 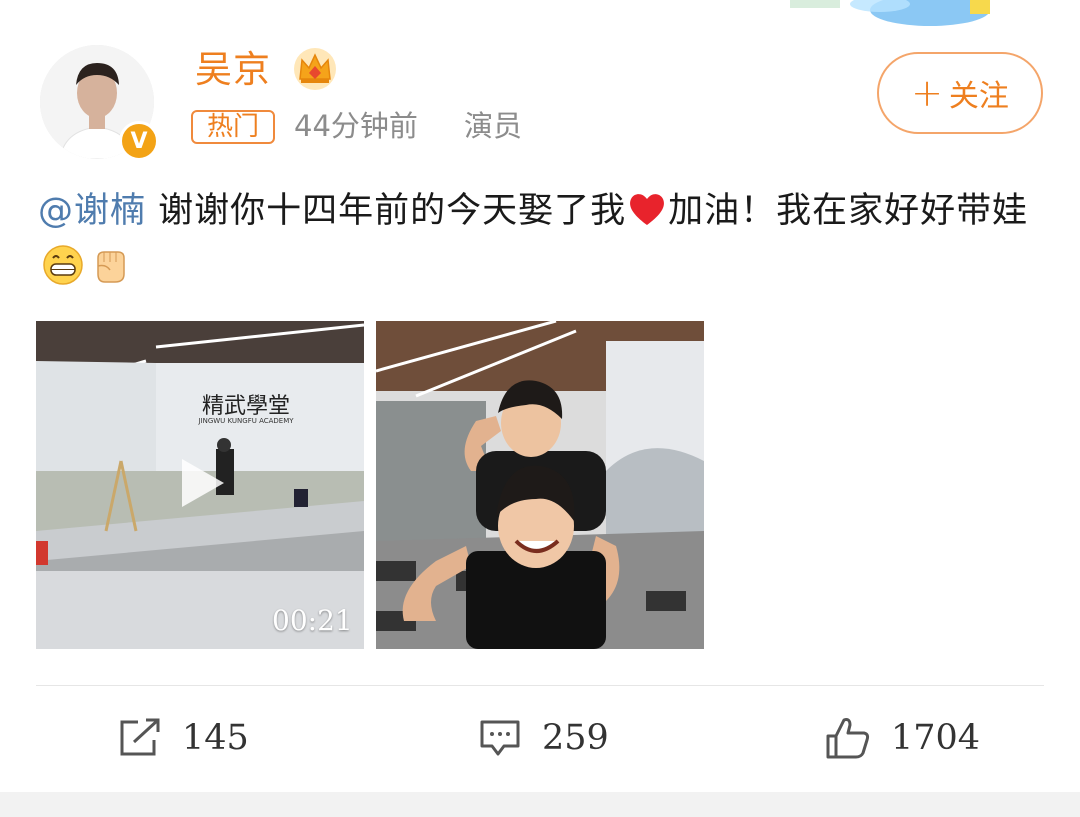 I want to click on verified-v-icon: V, so click(x=139, y=141).